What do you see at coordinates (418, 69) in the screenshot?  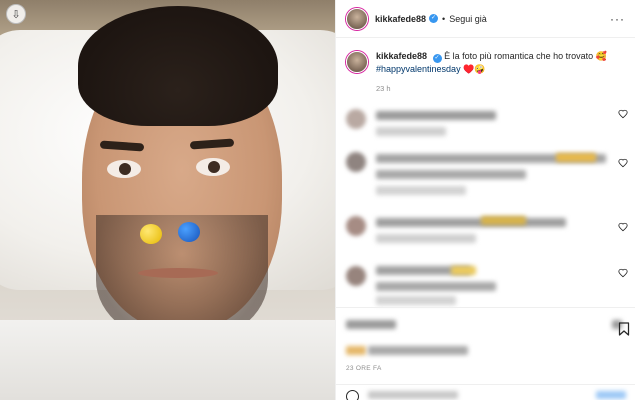 I see `hashtag-link: #happyvalentinesday` at bounding box center [418, 69].